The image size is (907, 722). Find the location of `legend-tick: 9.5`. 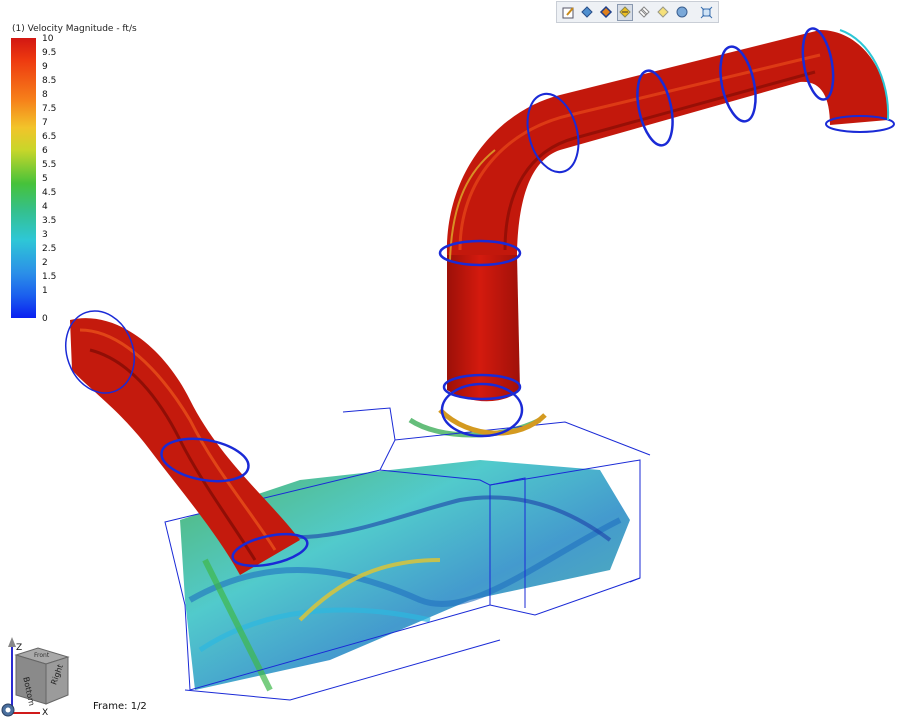

legend-tick: 9.5 is located at coordinates (49, 53).